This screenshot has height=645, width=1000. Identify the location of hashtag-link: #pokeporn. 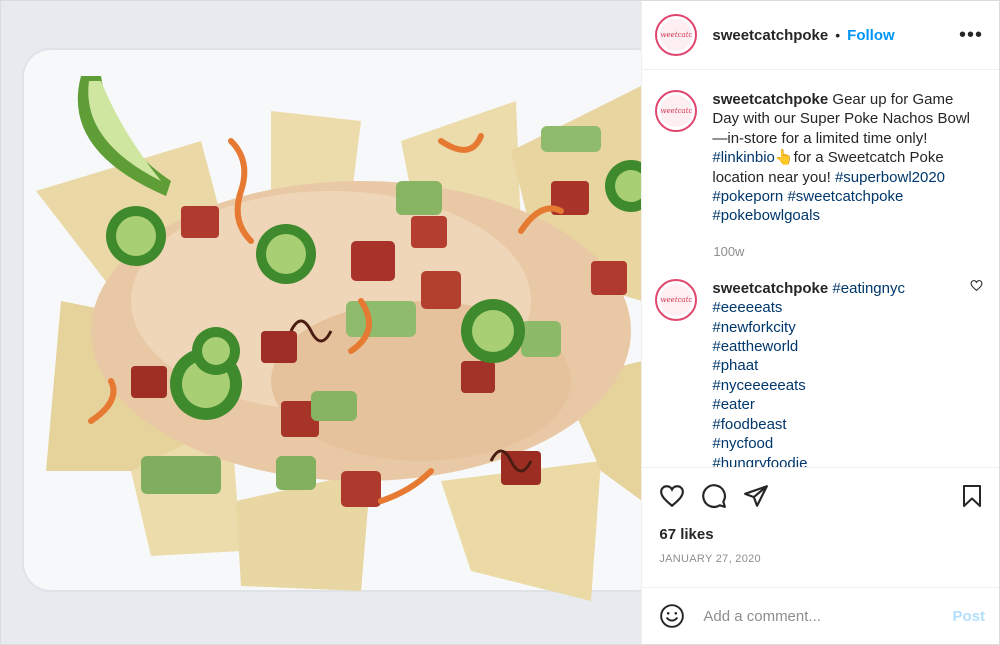
(747, 196).